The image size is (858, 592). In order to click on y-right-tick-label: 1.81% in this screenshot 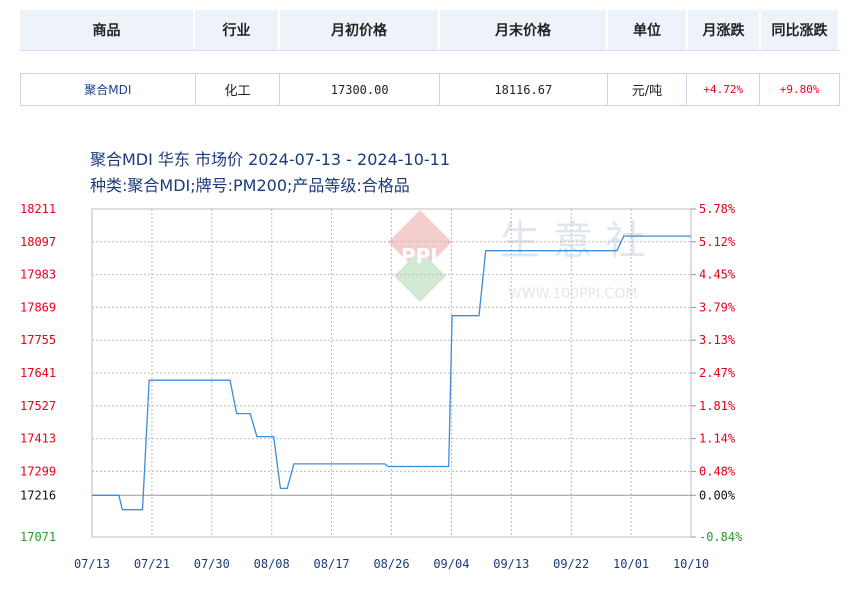, I will do `click(717, 406)`.